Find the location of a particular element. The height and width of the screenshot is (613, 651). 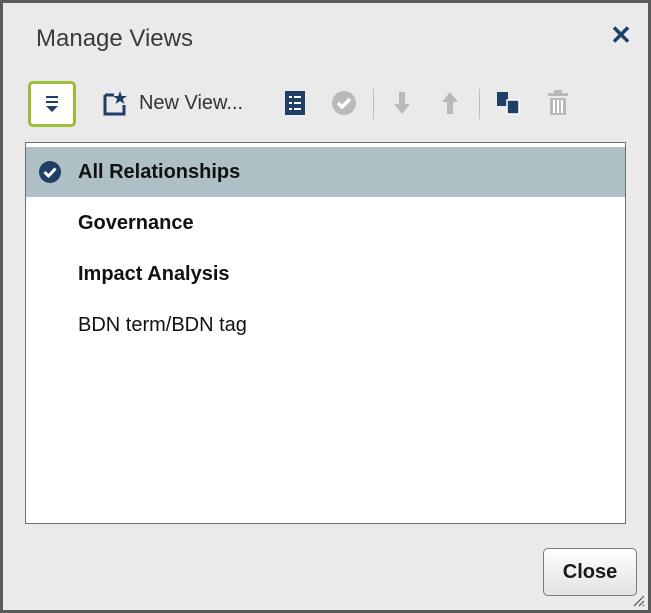

check-circle-icon is located at coordinates (50, 172).